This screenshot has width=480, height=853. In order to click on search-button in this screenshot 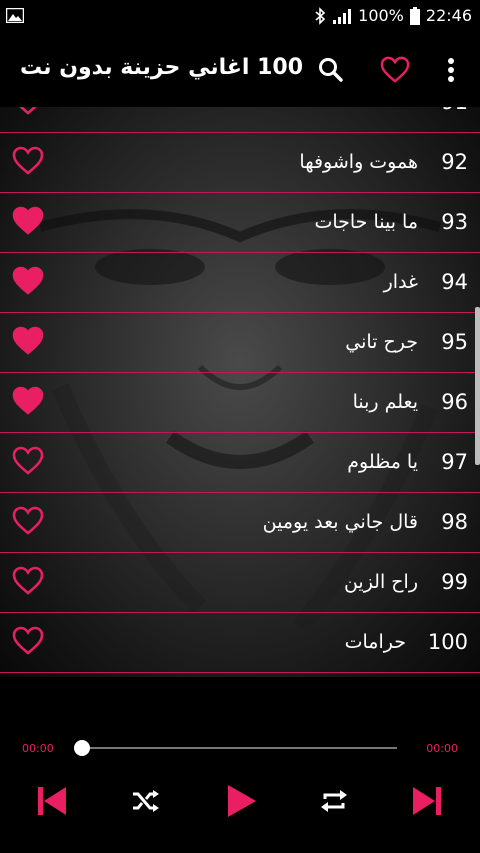, I will do `click(331, 70)`.